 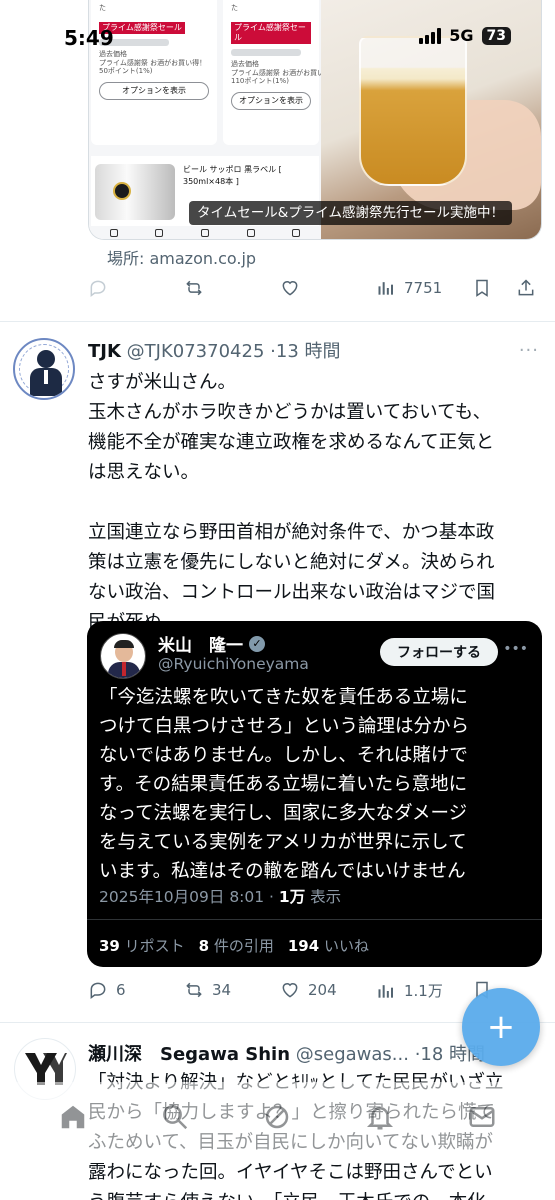 I want to click on beer-title-line1: ビール サッポロ 黒ラベル [, so click(x=232, y=169).